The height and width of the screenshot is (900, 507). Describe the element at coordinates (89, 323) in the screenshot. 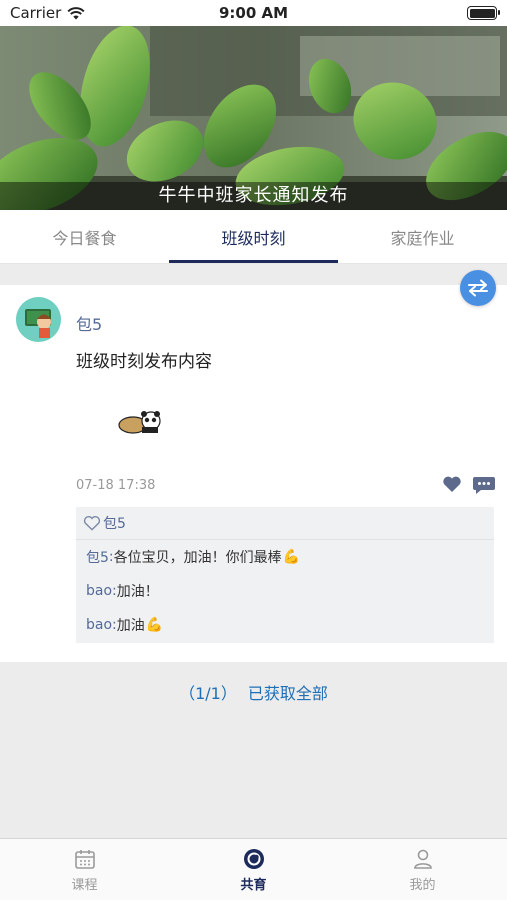

I see `post-author: 包5` at that location.